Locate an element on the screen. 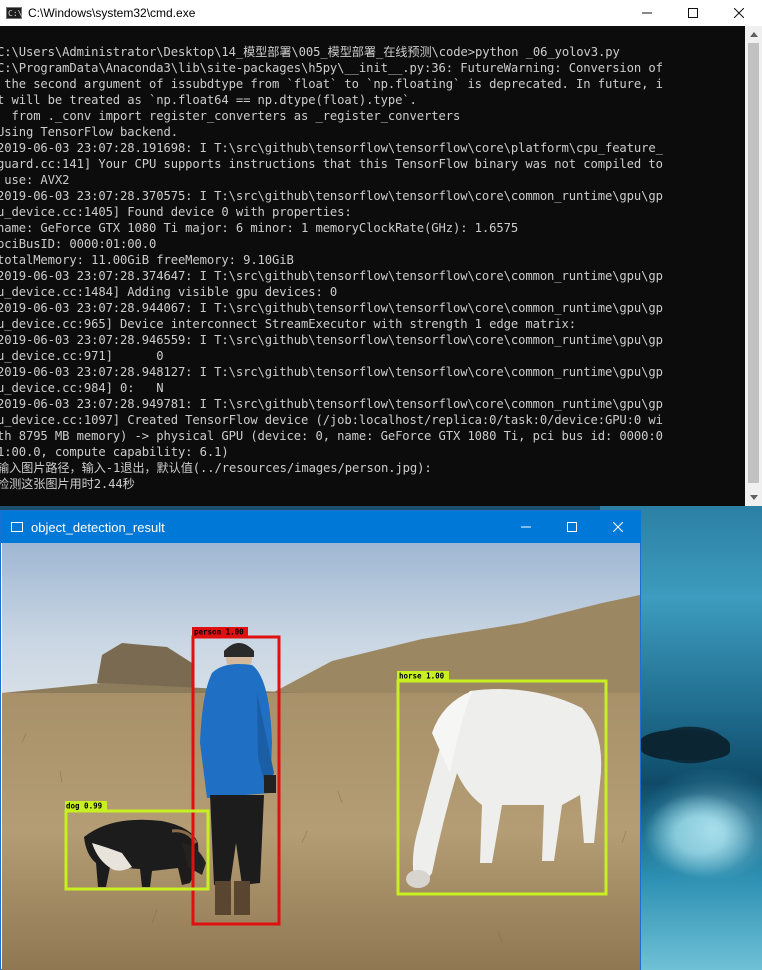  detection-label-dog: dog 0.99 is located at coordinates (84, 806).